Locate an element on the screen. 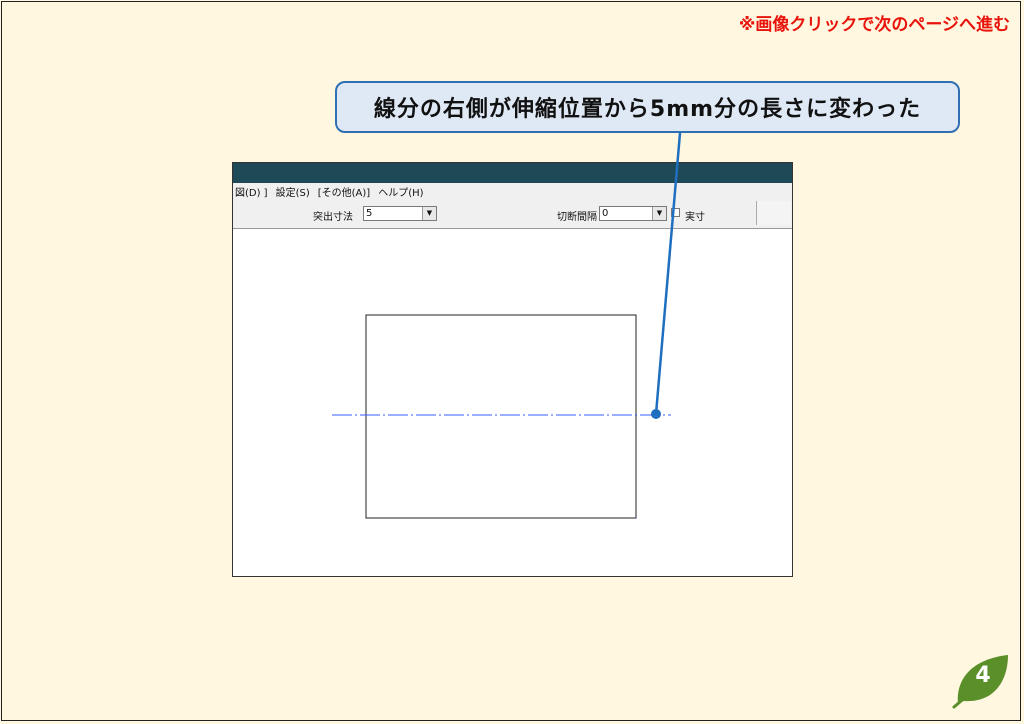 The image size is (1024, 724). actual-size-checkbox is located at coordinates (675, 212).